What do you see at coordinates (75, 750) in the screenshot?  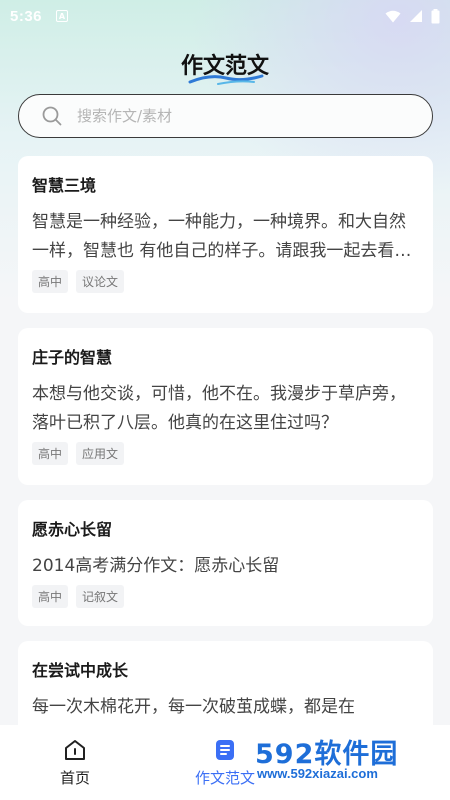 I see `home-icon` at bounding box center [75, 750].